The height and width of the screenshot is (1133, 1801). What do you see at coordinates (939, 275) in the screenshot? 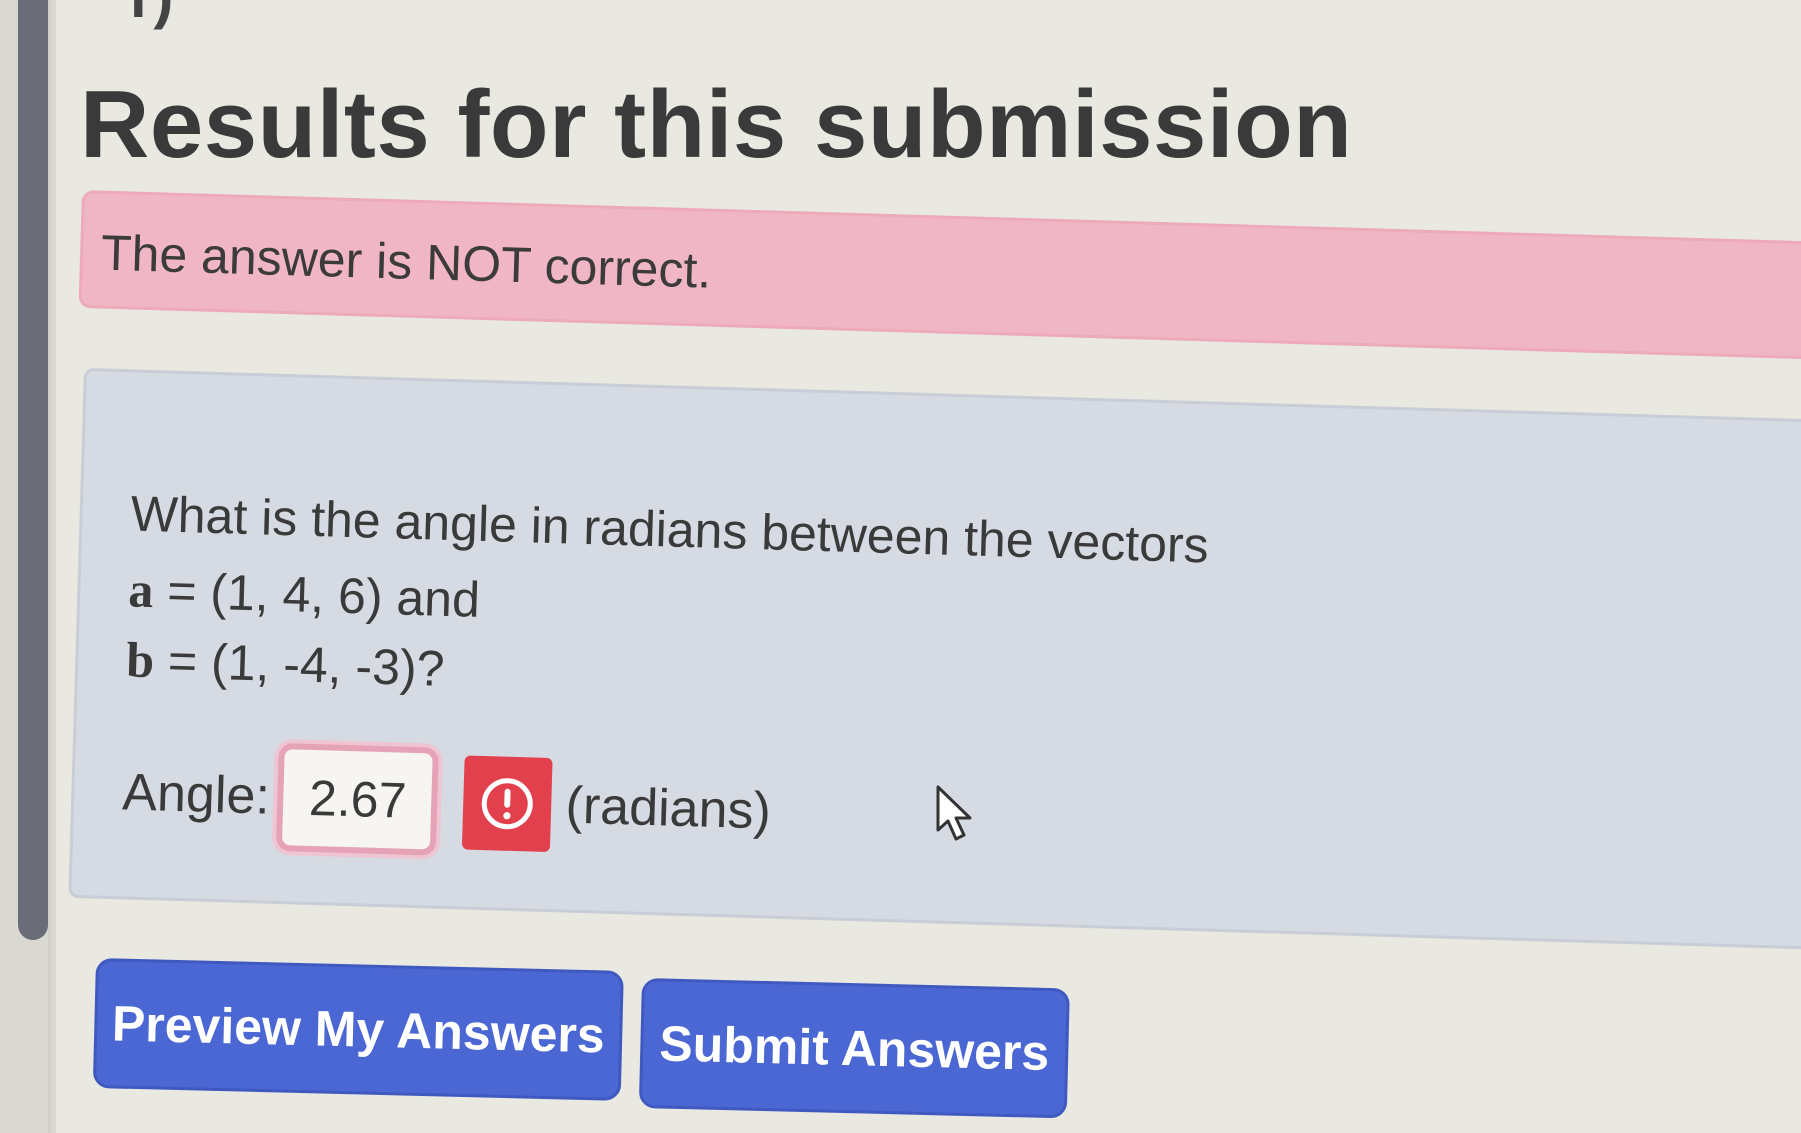
I see `incorrect-answer-alert: The answer is NOT correct.` at bounding box center [939, 275].